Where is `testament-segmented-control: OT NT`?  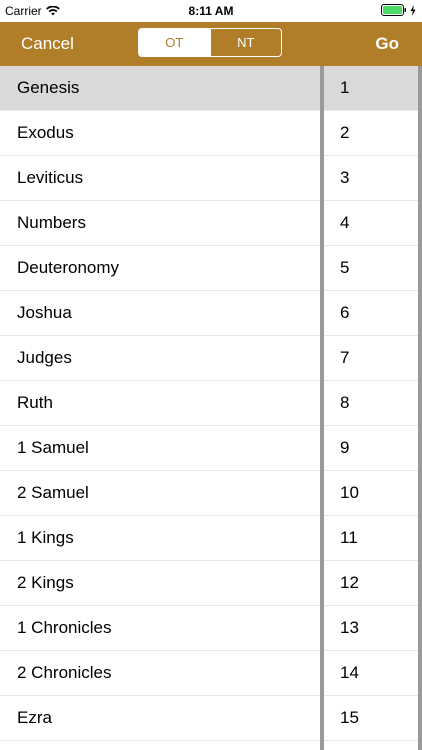
testament-segmented-control: OT NT is located at coordinates (210, 42).